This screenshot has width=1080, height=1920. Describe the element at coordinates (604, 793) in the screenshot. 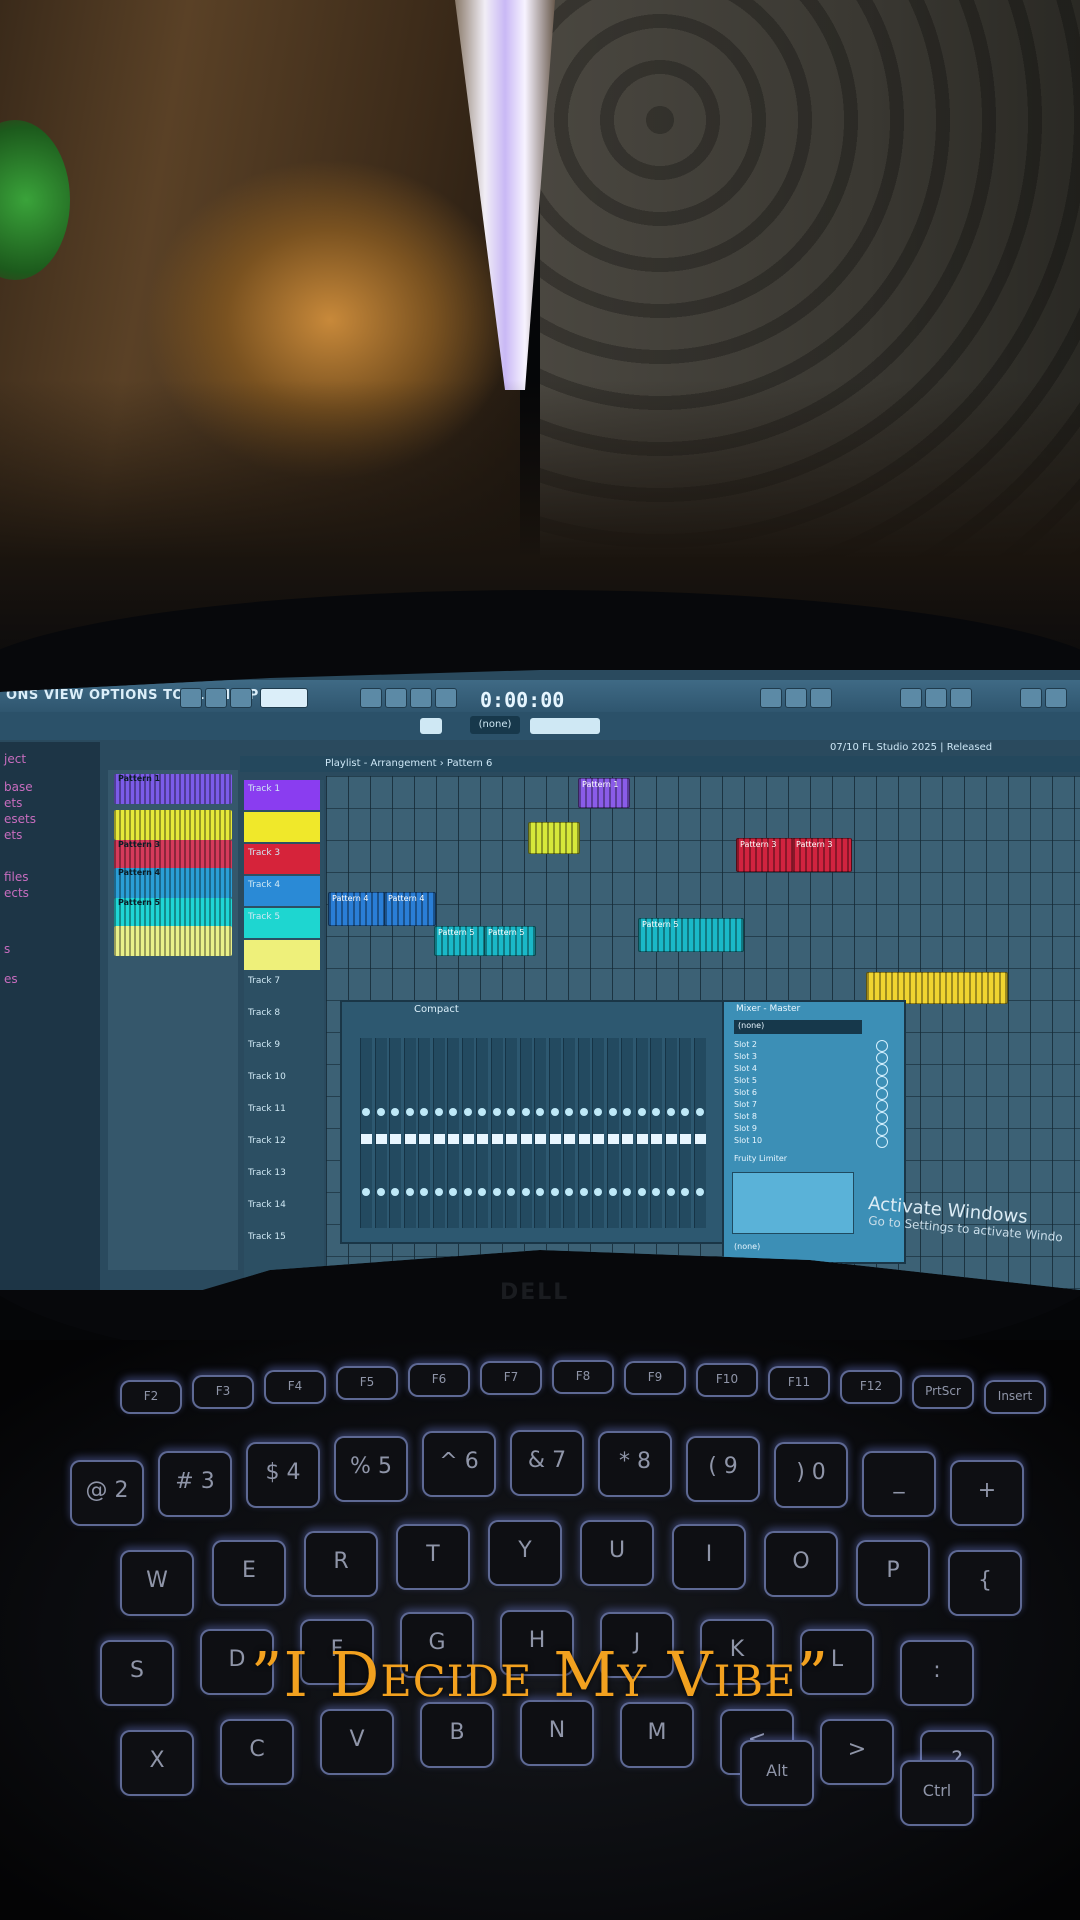

I see `playlist-clip: Pattern 1` at that location.